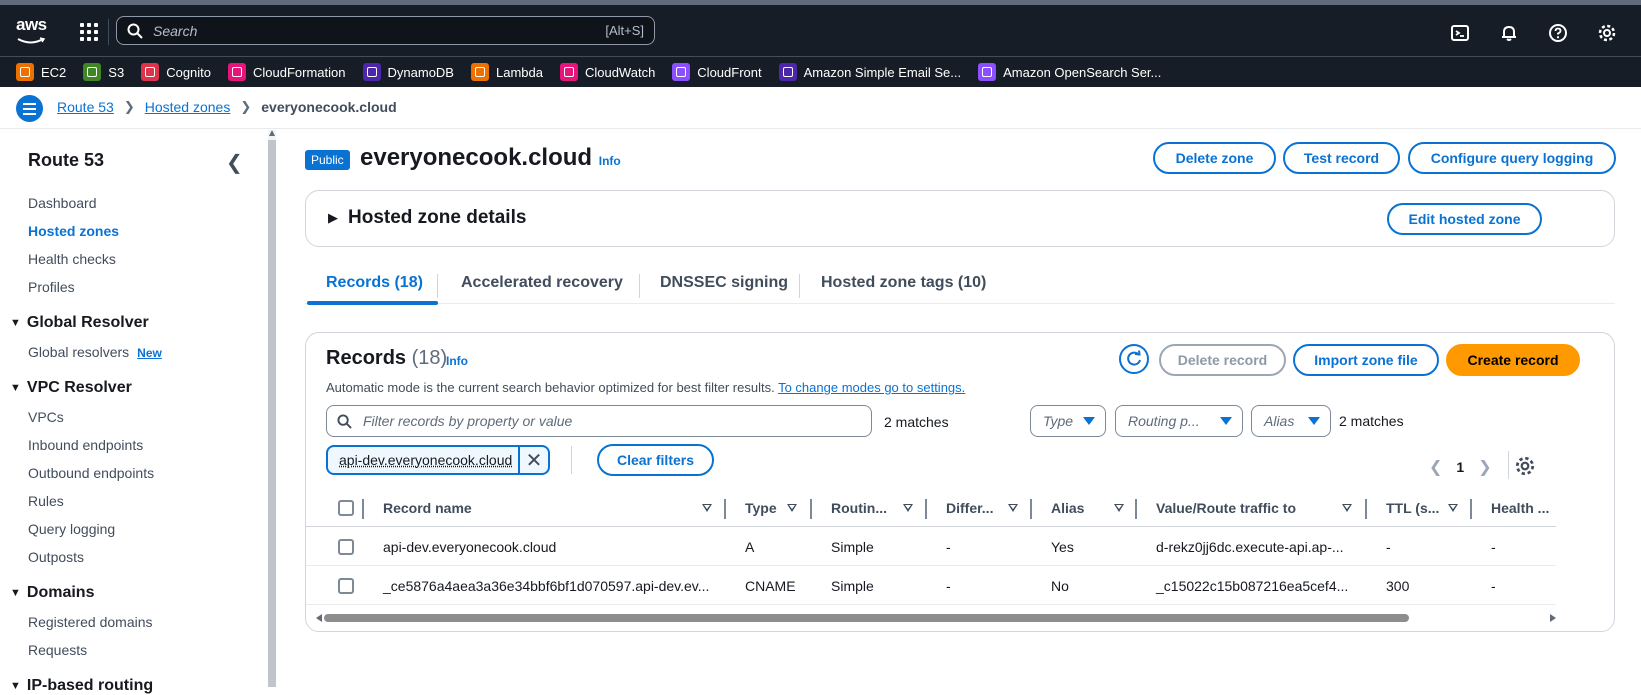 The width and height of the screenshot is (1641, 695). What do you see at coordinates (85, 107) in the screenshot?
I see `breadcrumb-route53: Route 53` at bounding box center [85, 107].